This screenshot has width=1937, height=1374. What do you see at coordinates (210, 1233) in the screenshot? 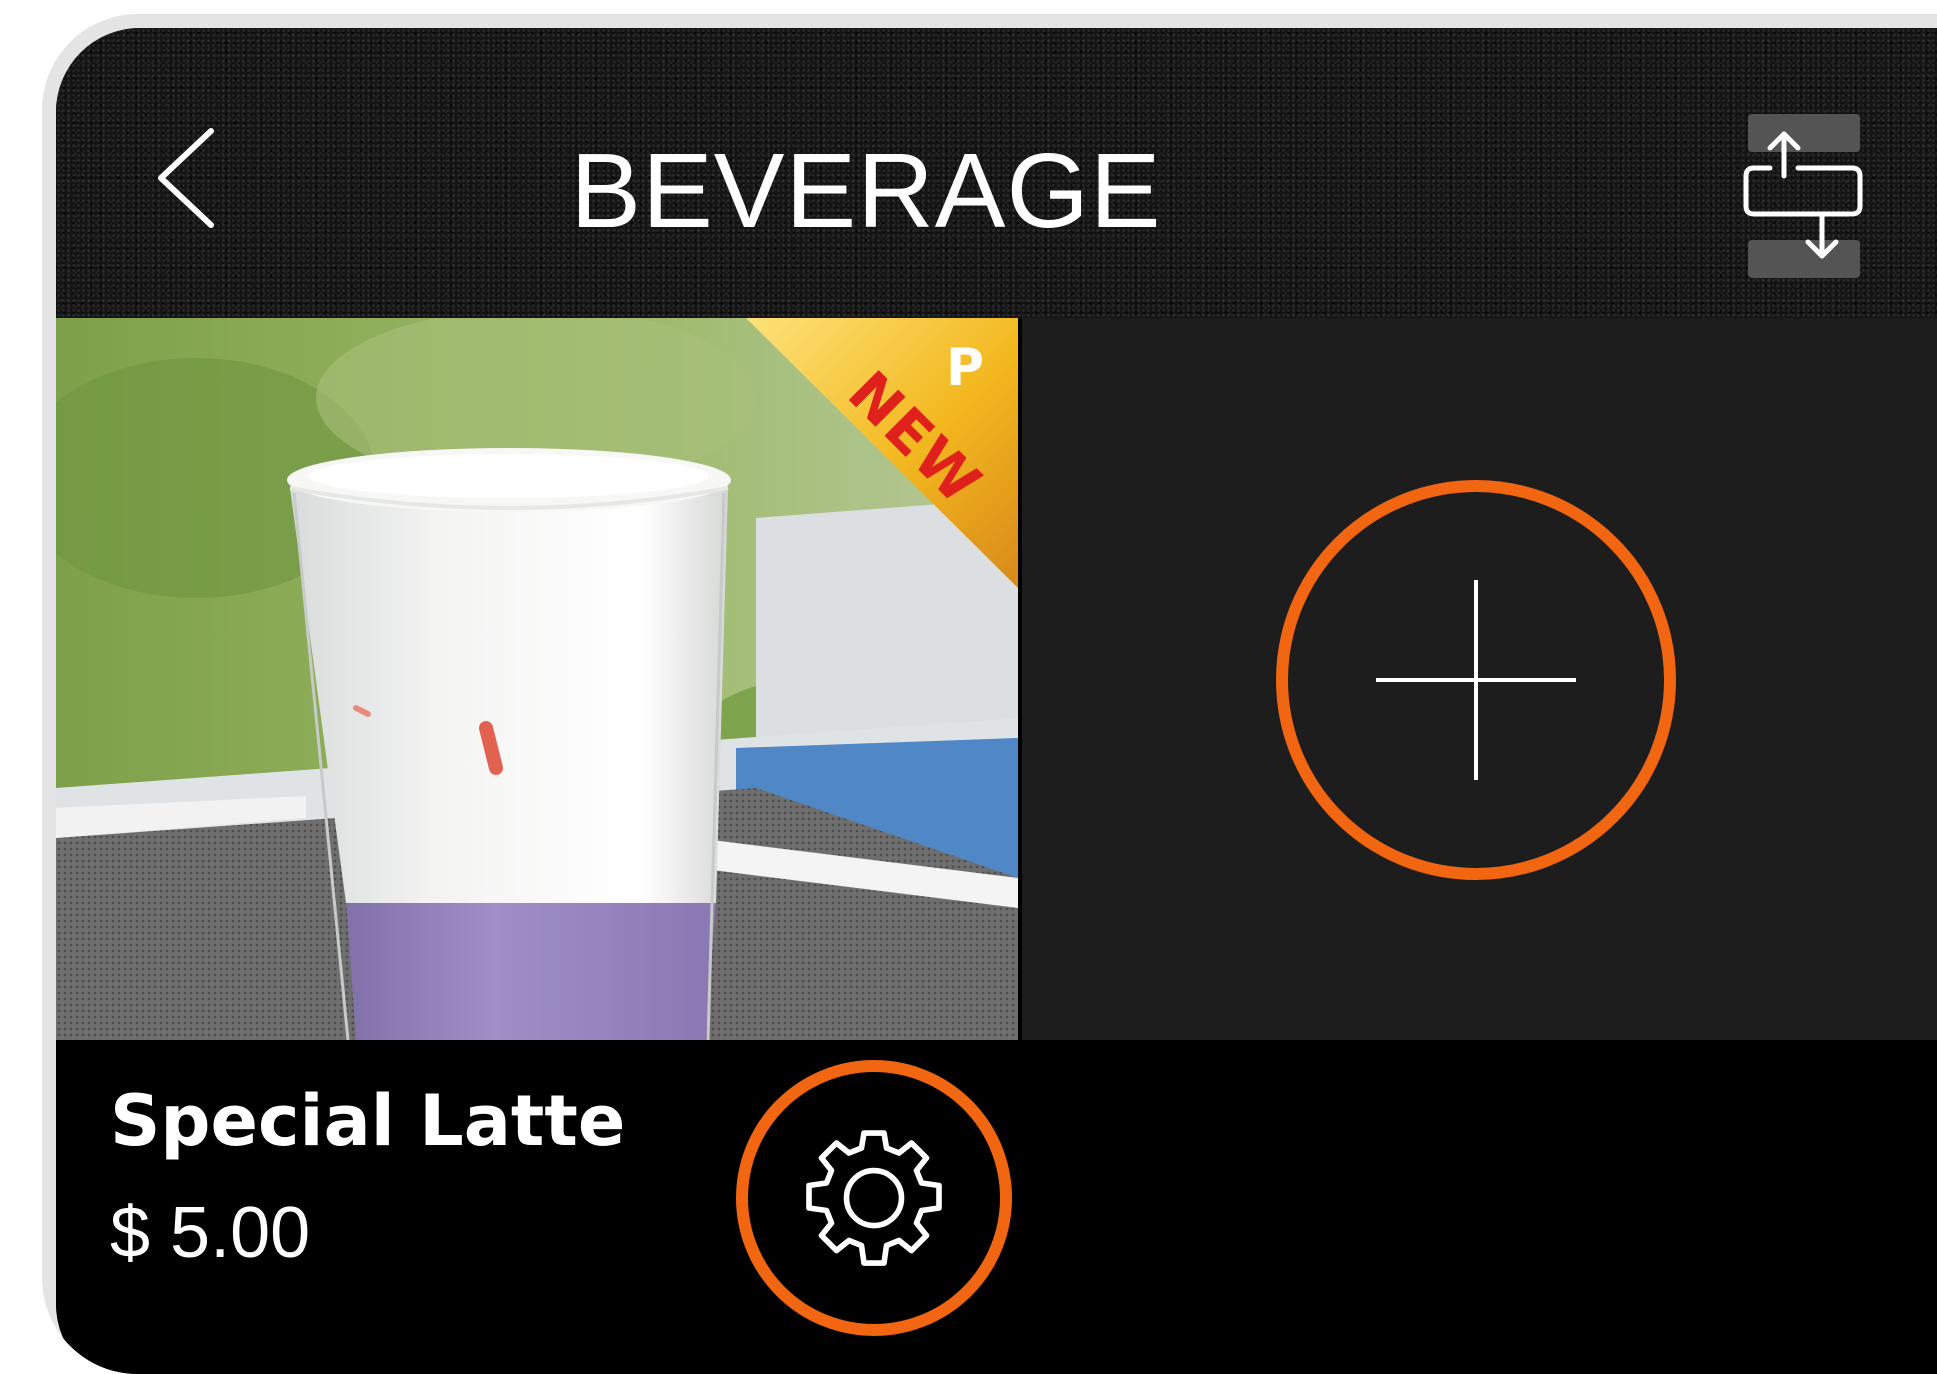
I see `product-price: $ 5.00` at bounding box center [210, 1233].